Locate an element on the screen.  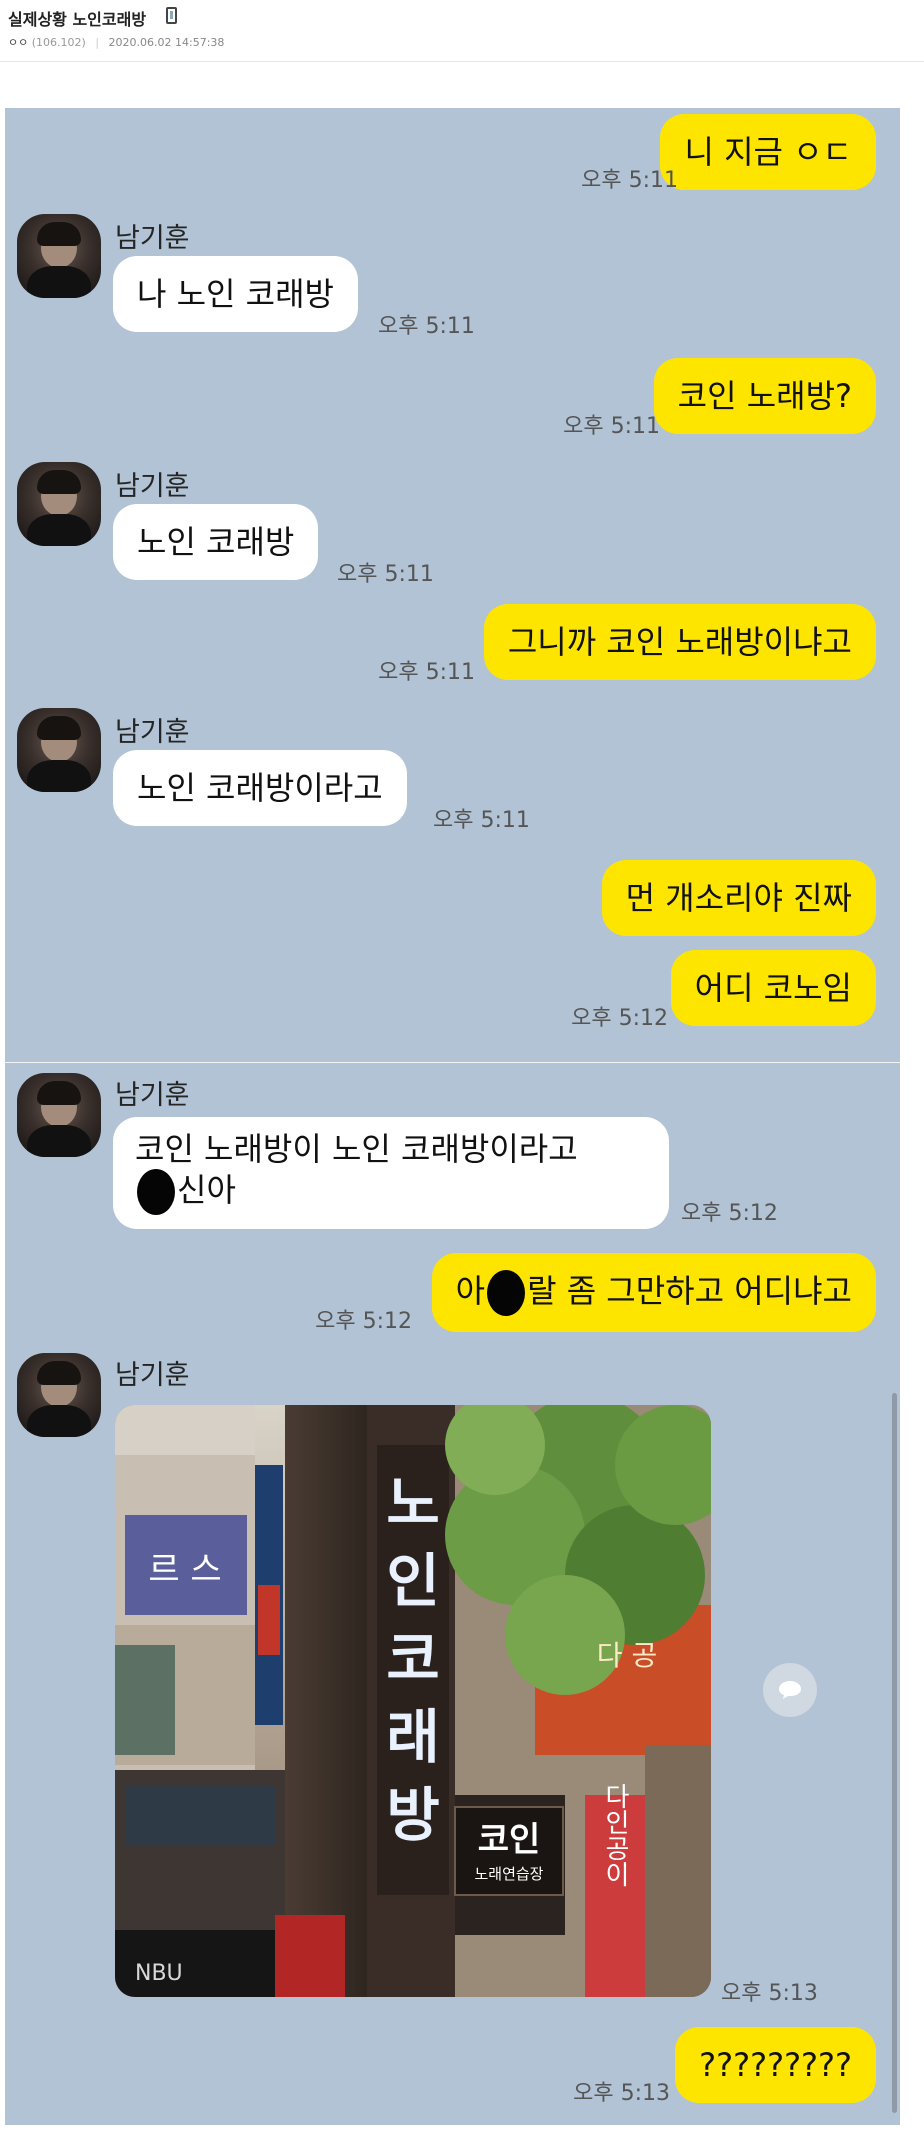
mobile-icon is located at coordinates (171, 15).